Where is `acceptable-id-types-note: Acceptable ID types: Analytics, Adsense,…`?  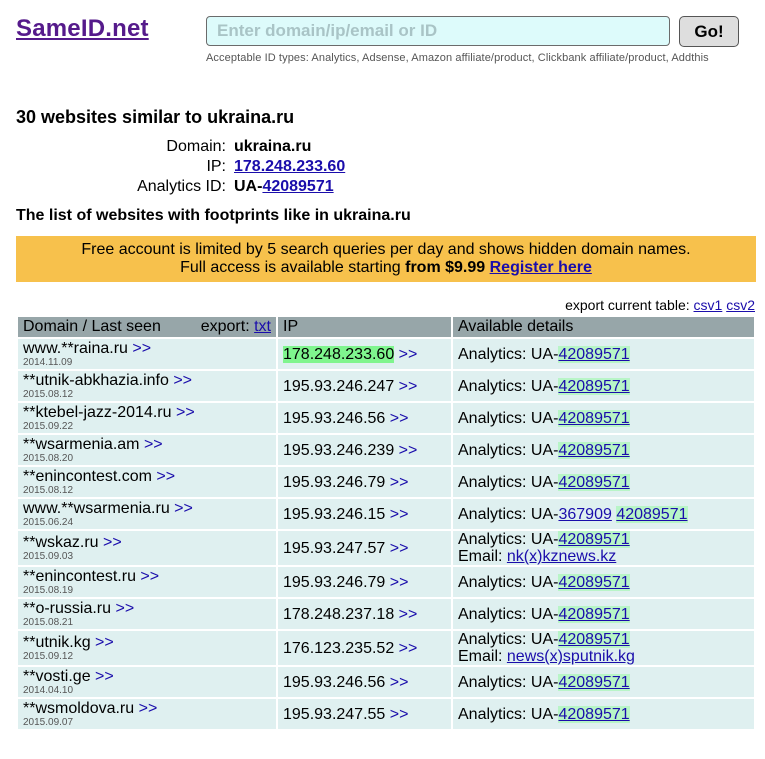
acceptable-id-types-note: Acceptable ID types: Analytics, Adsense,… is located at coordinates (457, 58).